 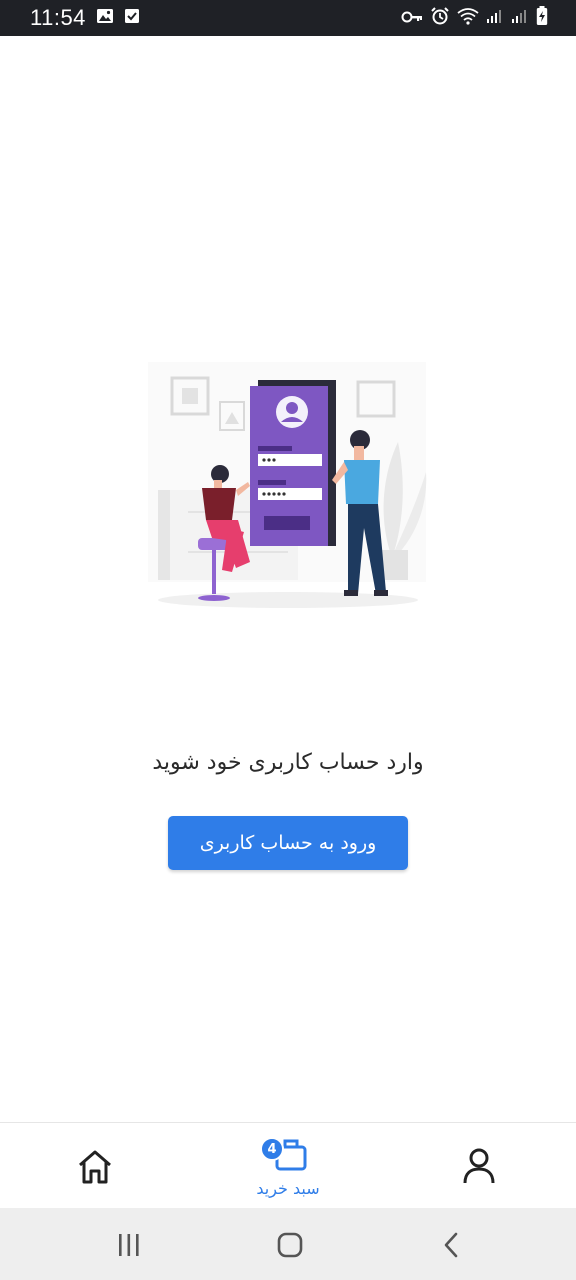 I want to click on nav-profile, so click(x=479, y=1168).